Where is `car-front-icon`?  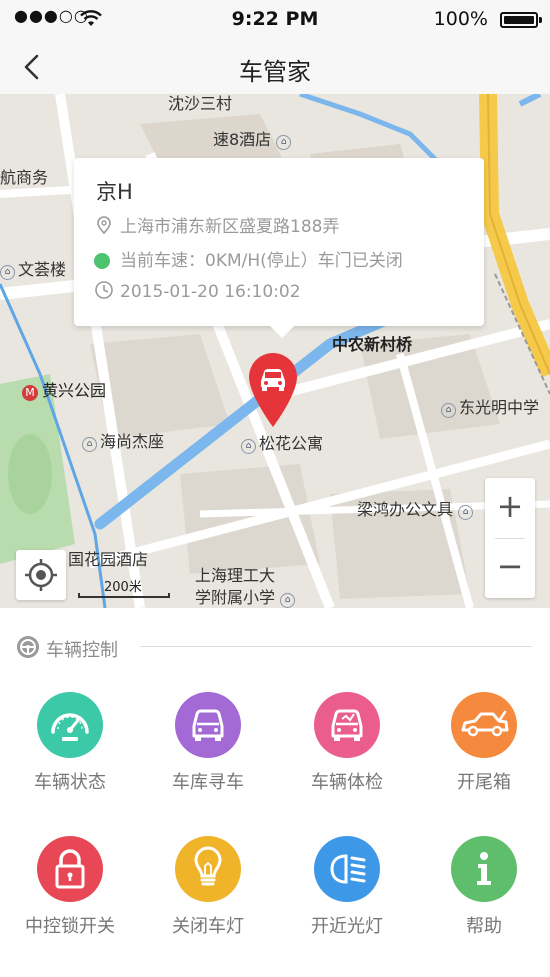
car-front-icon is located at coordinates (208, 725).